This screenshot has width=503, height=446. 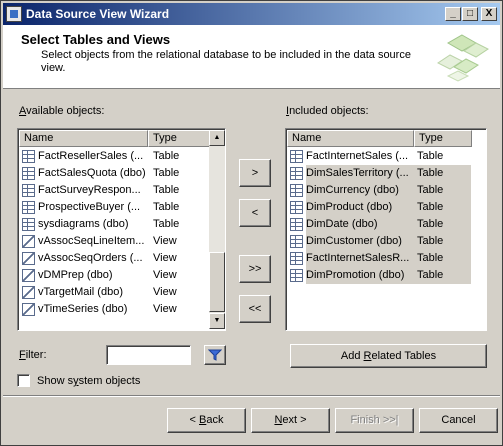 What do you see at coordinates (23, 380) in the screenshot?
I see `show-system-objects-checkbox` at bounding box center [23, 380].